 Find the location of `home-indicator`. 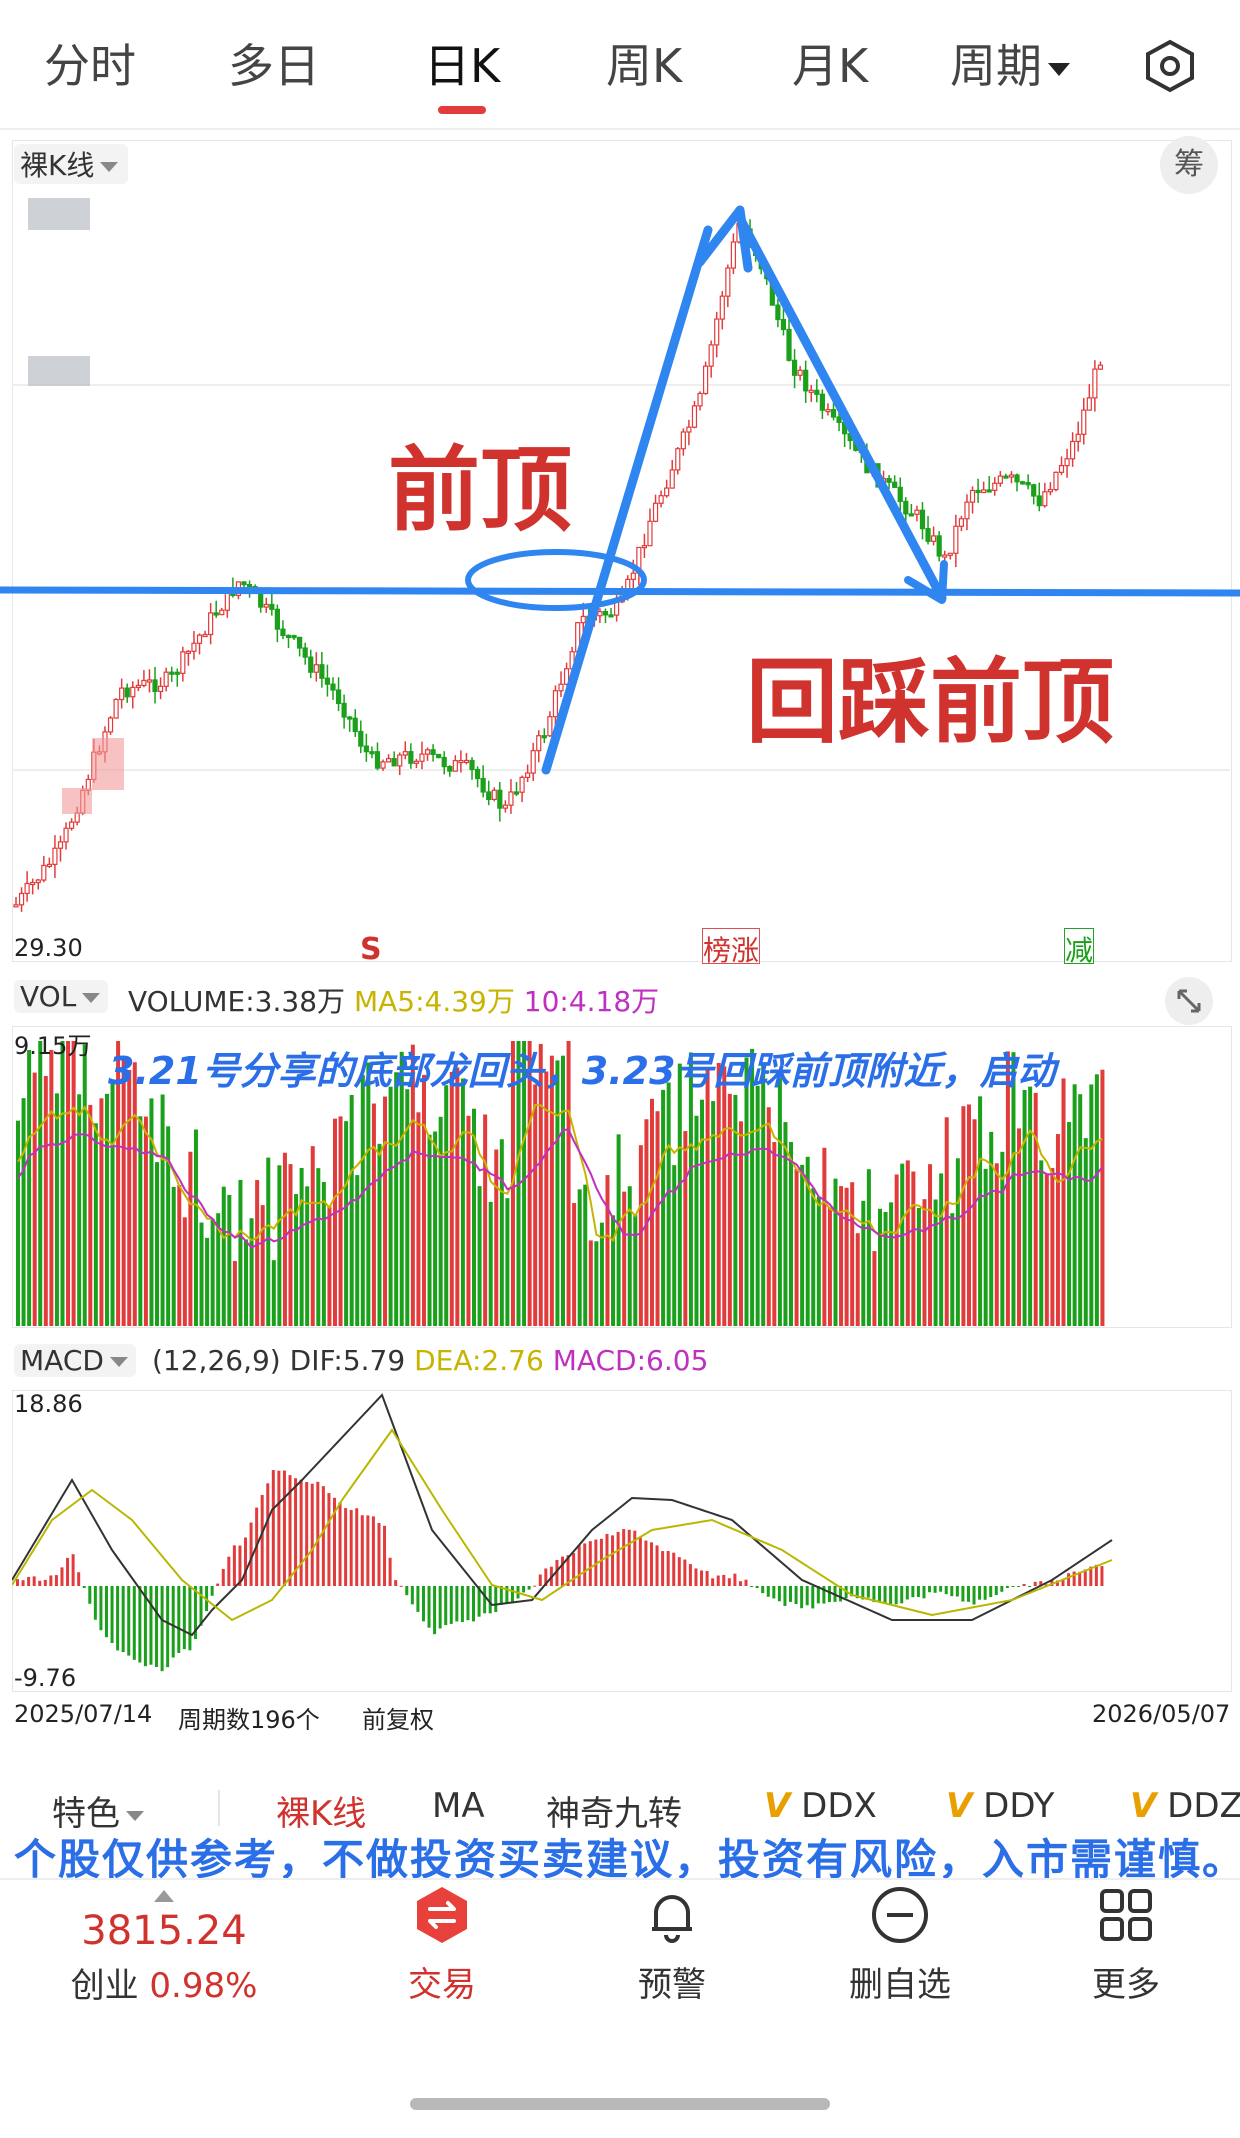

home-indicator is located at coordinates (620, 2104).